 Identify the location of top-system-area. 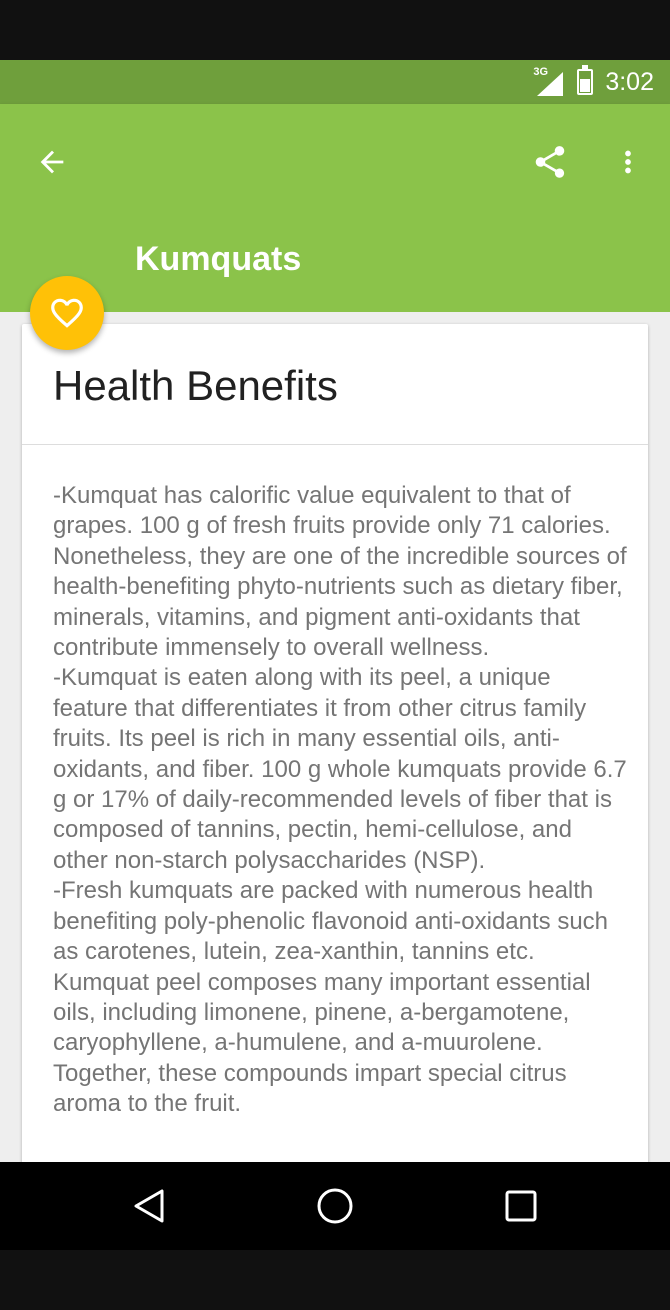
(335, 30).